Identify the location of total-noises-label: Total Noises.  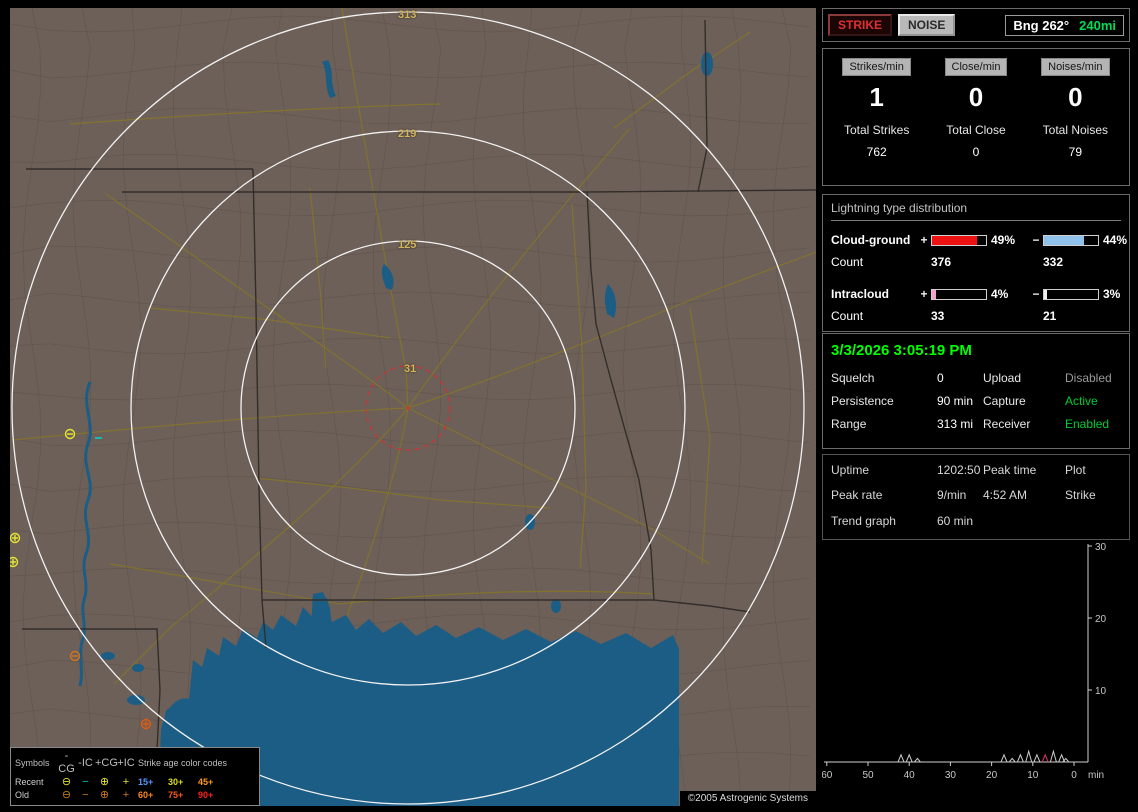
(1075, 130).